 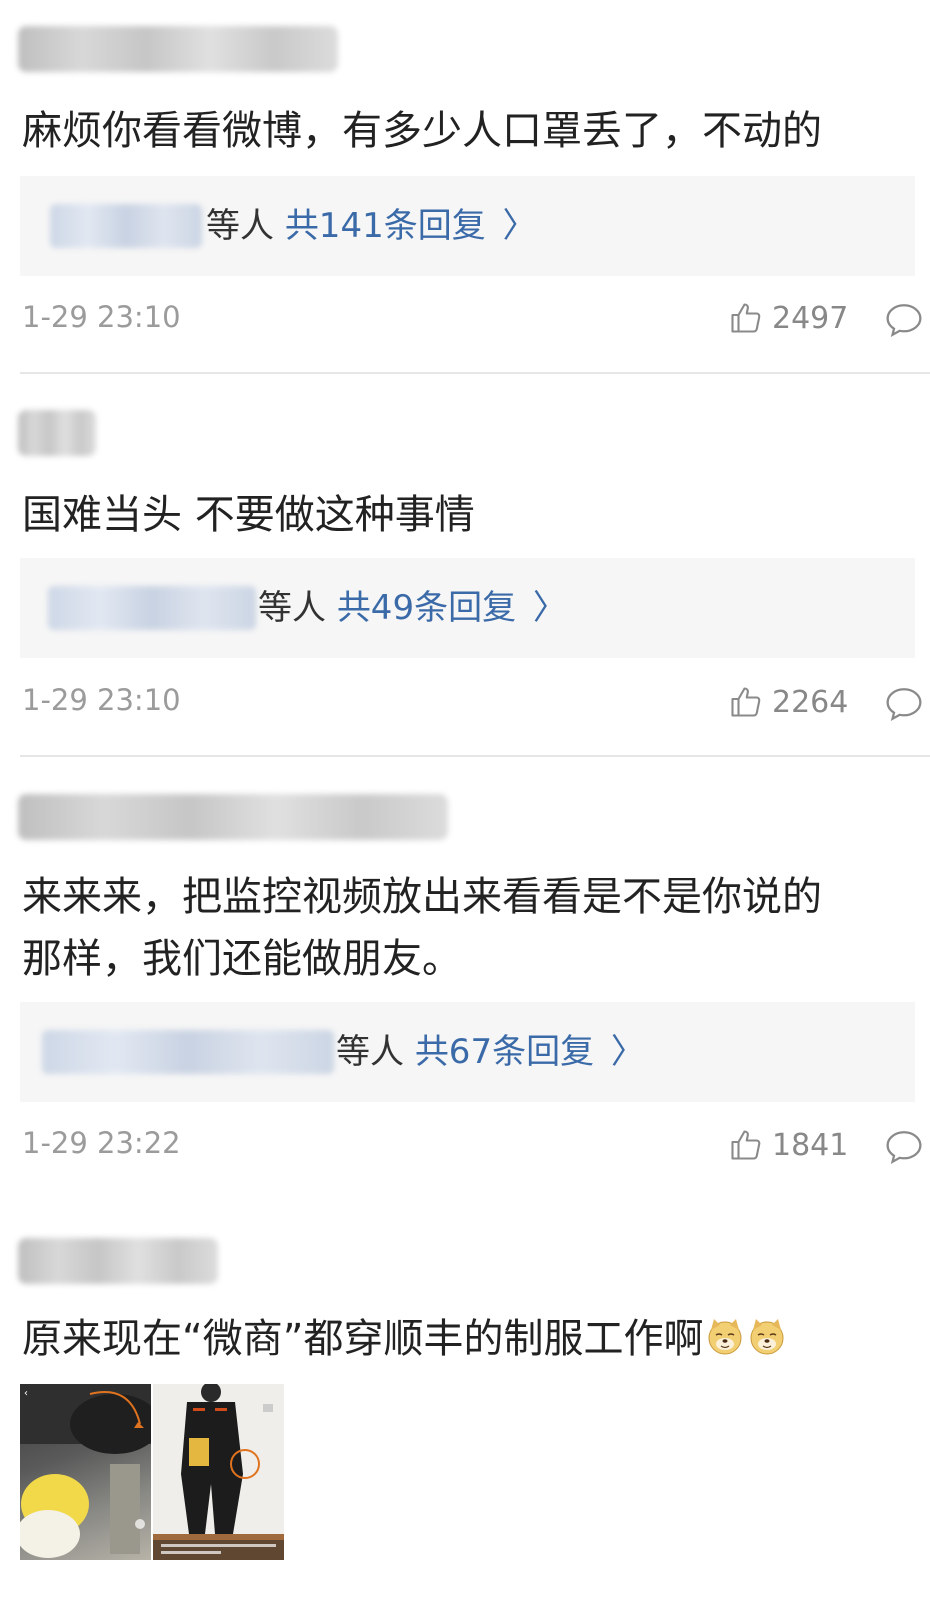 What do you see at coordinates (152, 1472) in the screenshot?
I see `attached-image: ‹` at bounding box center [152, 1472].